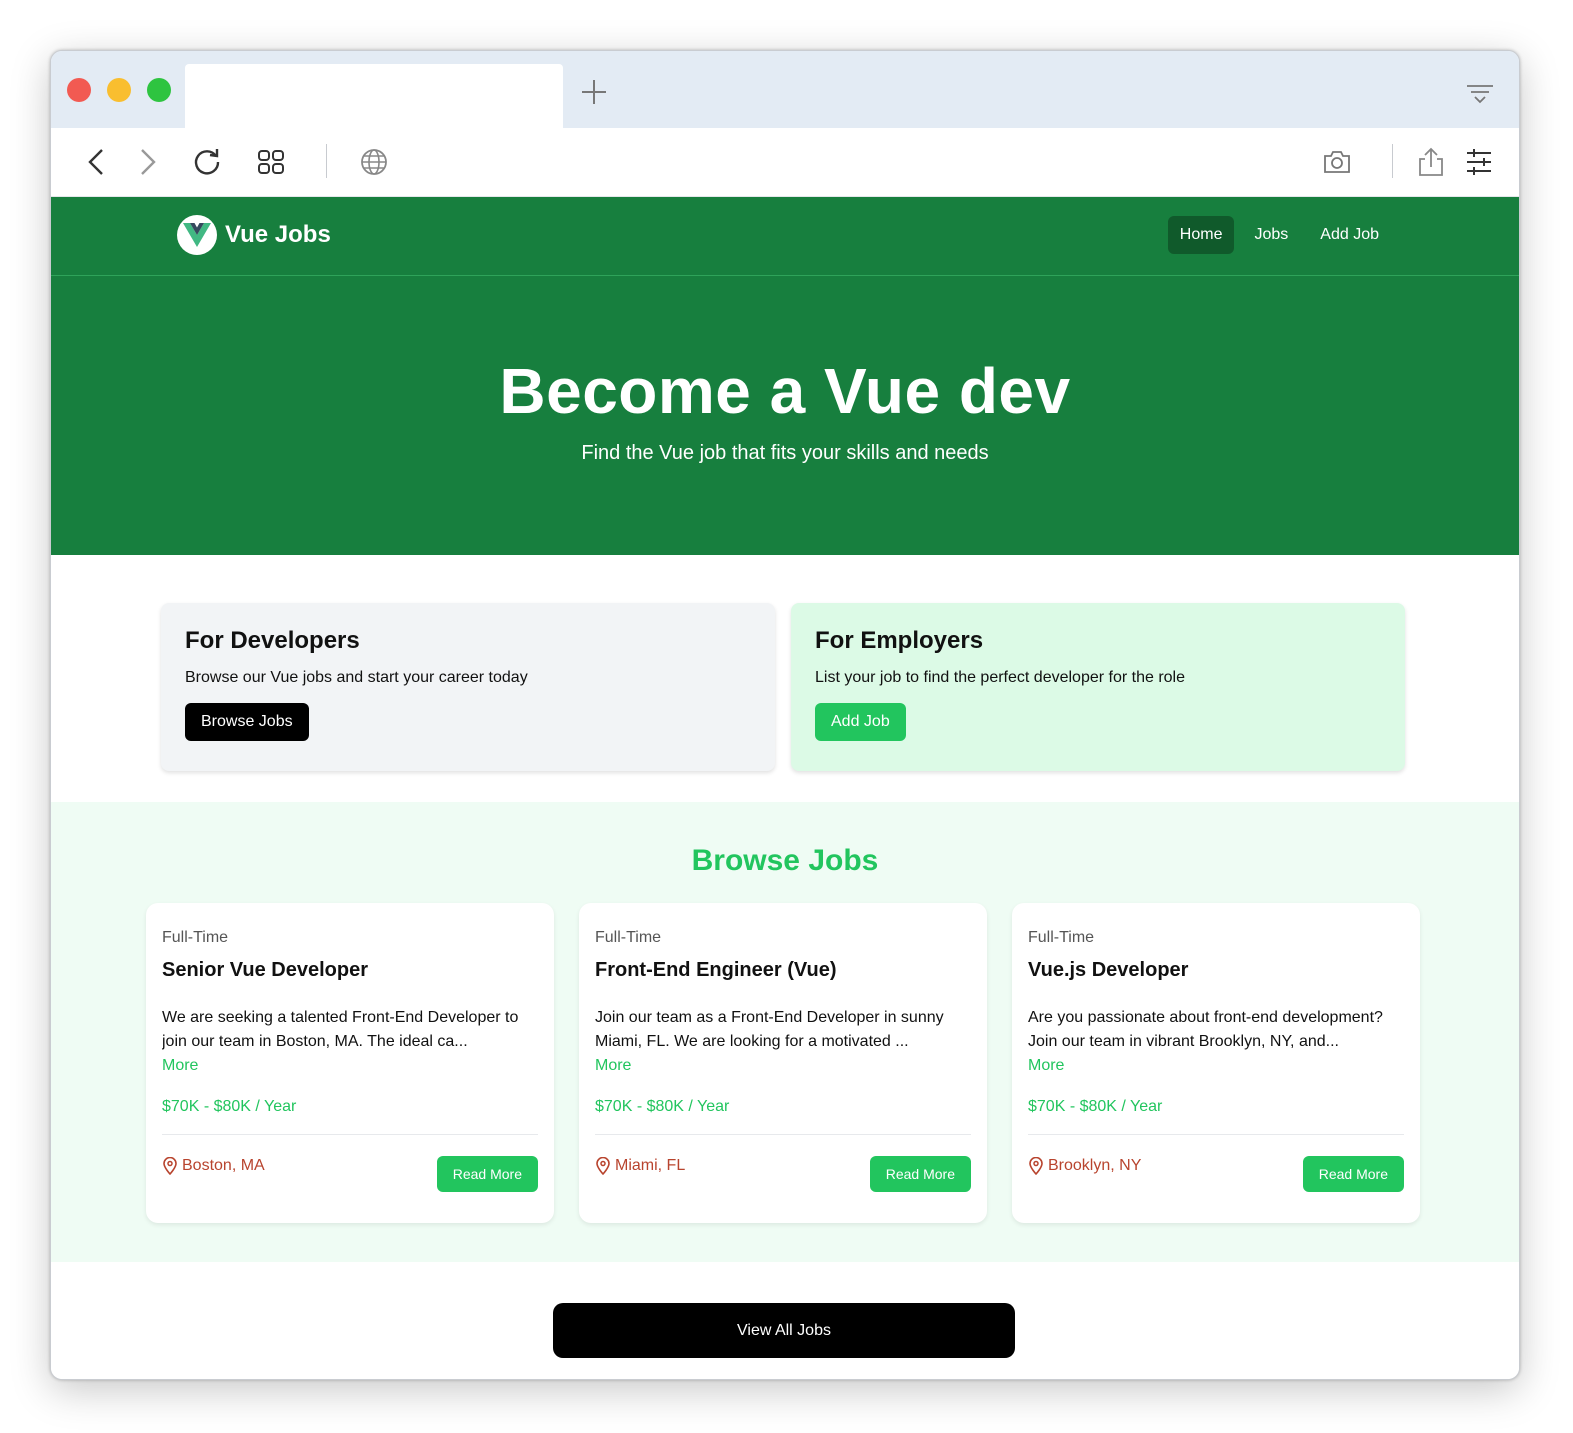 The image size is (1573, 1433). What do you see at coordinates (247, 722) in the screenshot?
I see `browse-jobs-button: Browse Jobs` at bounding box center [247, 722].